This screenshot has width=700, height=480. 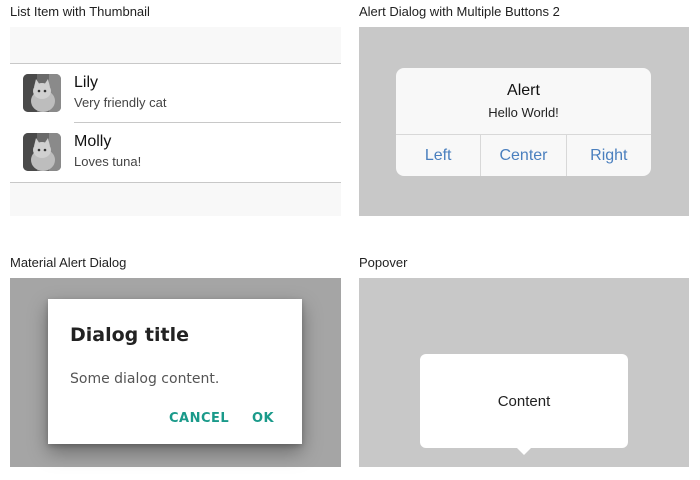 What do you see at coordinates (145, 379) in the screenshot?
I see `dialog-content: Some dialog content.` at bounding box center [145, 379].